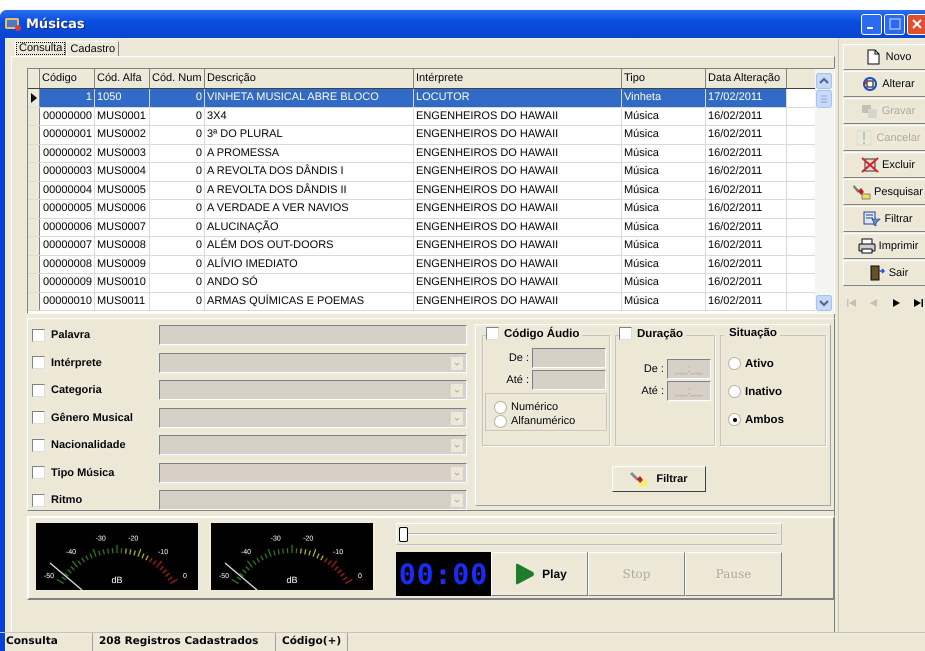 Image resolution: width=925 pixels, height=651 pixels. What do you see at coordinates (753, 333) in the screenshot?
I see `group-title: Situação` at bounding box center [753, 333].